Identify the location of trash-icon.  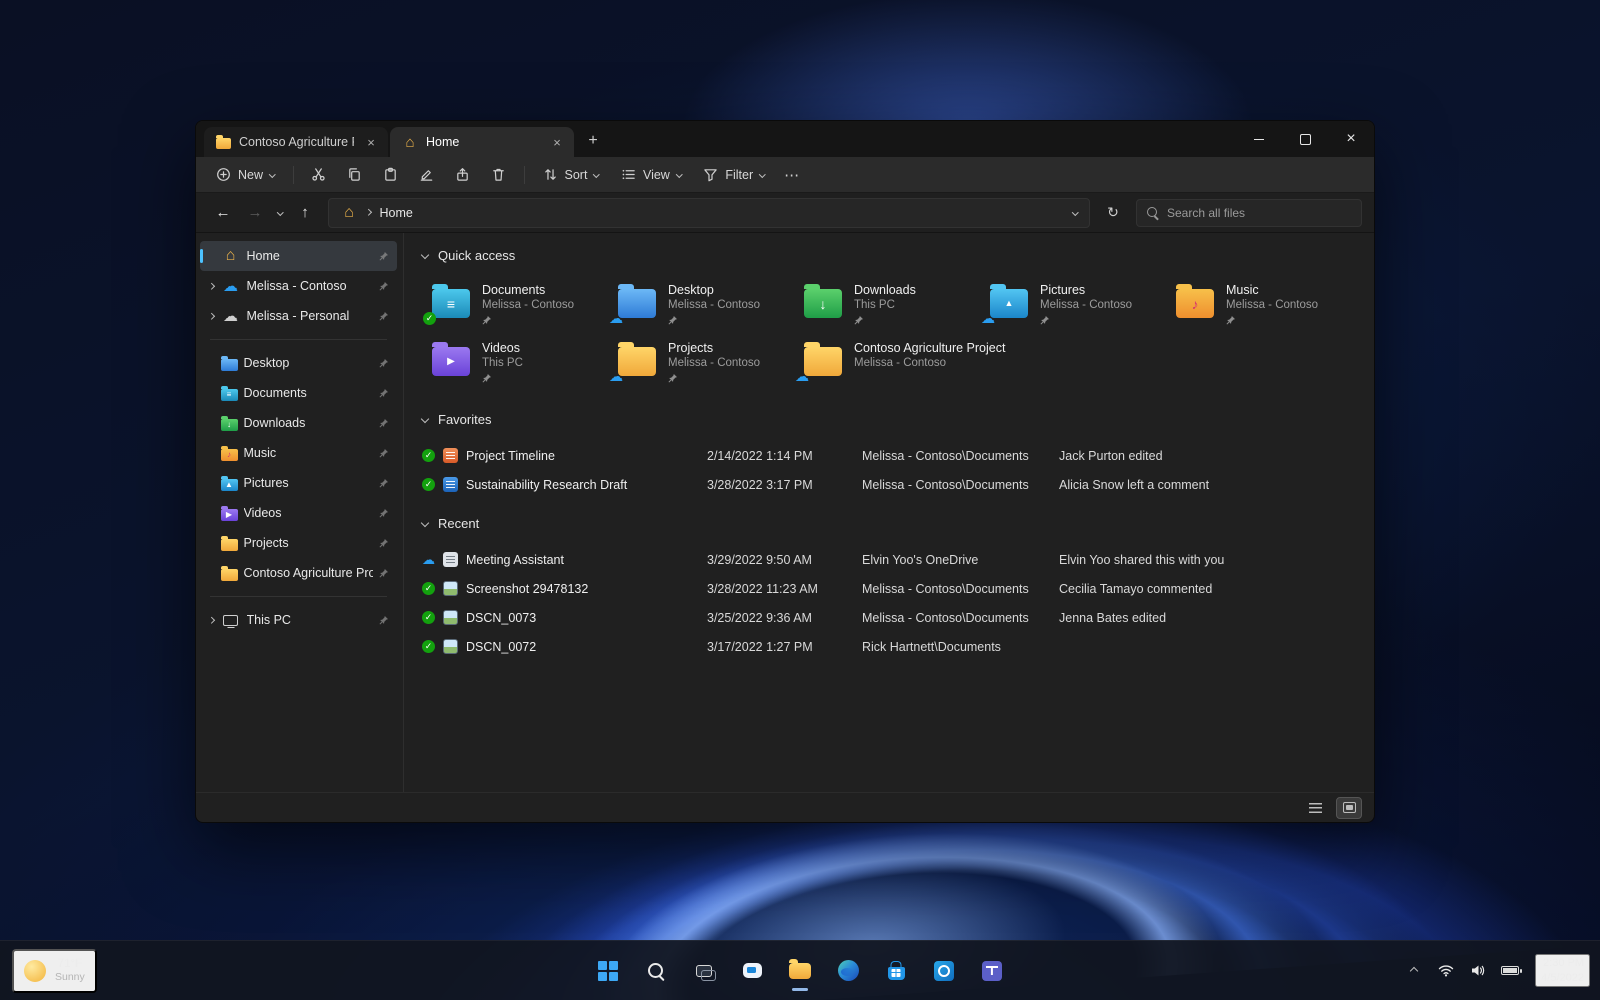
(498, 174).